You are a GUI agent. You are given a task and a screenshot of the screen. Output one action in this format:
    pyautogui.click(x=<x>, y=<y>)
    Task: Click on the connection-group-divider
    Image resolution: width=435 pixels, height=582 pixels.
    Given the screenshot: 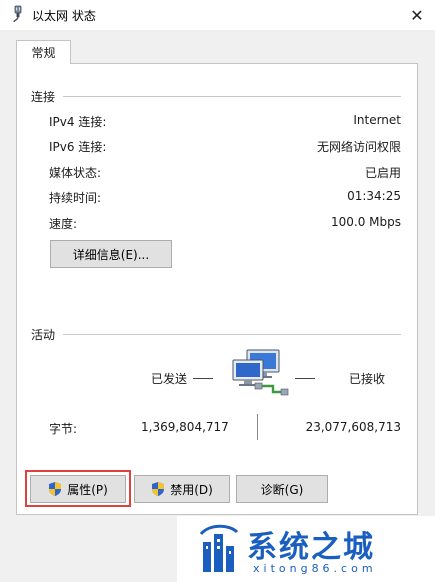 What is the action you would take?
    pyautogui.click(x=232, y=96)
    